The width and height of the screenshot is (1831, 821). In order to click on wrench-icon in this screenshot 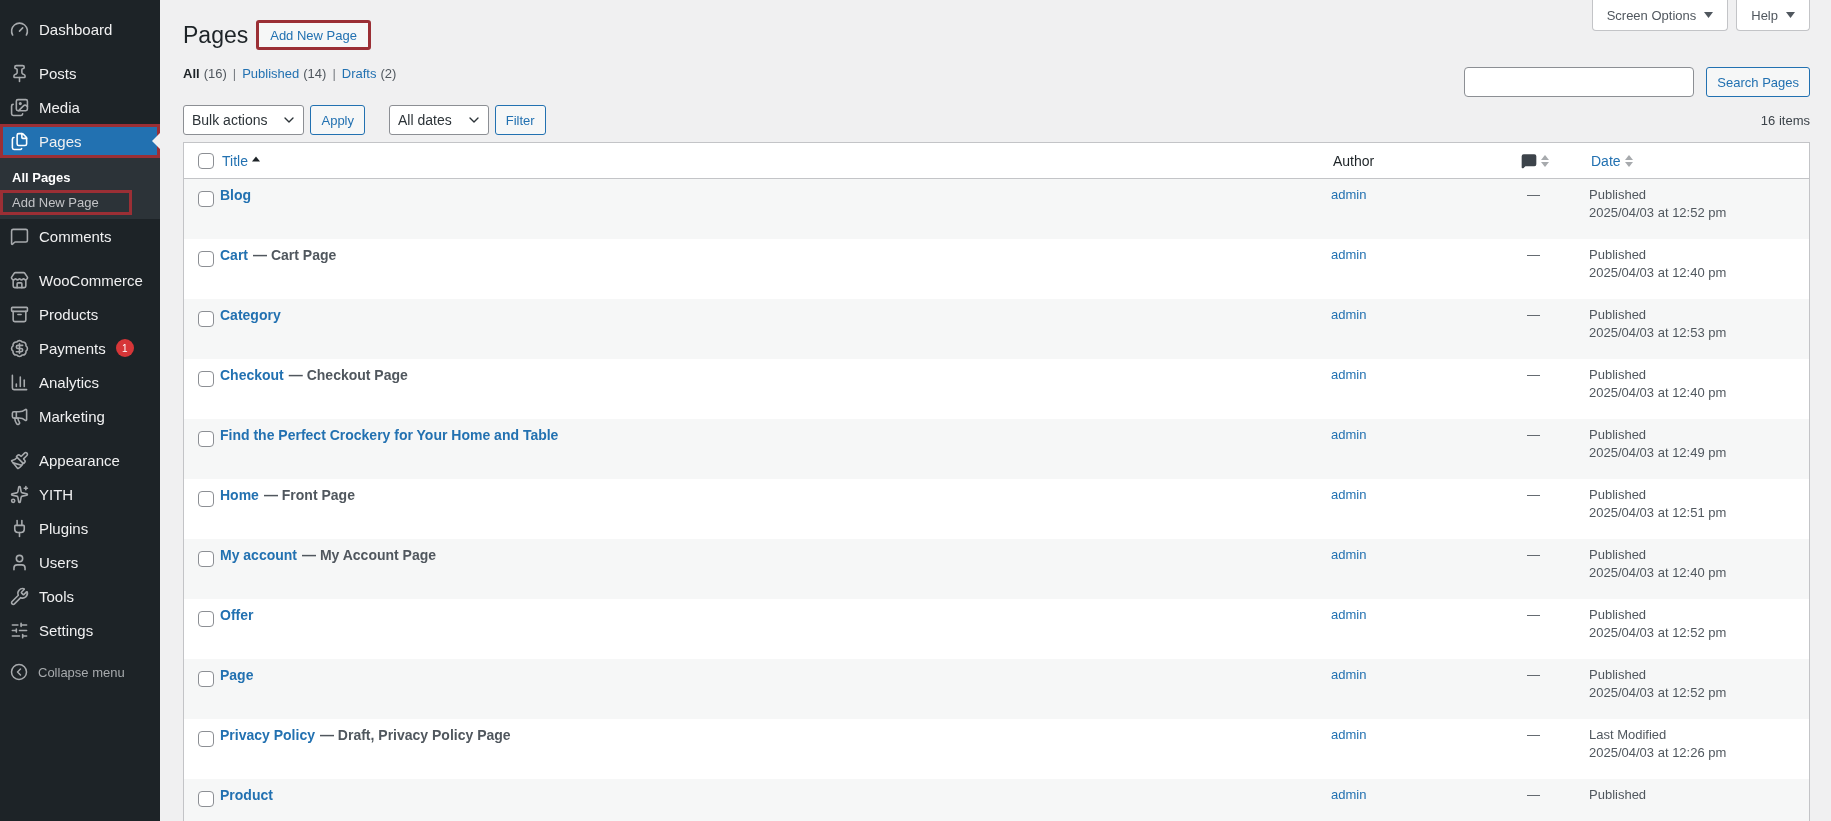, I will do `click(19, 596)`.